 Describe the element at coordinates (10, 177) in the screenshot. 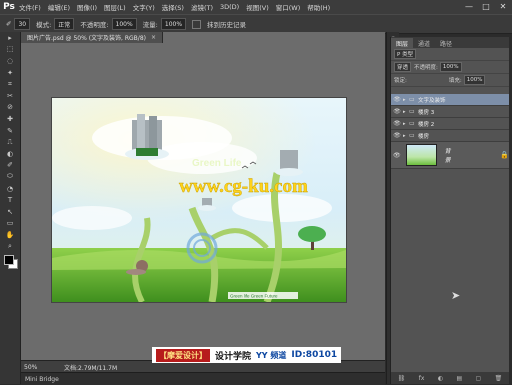

I see `gradient-tool-icon: ⬭` at that location.